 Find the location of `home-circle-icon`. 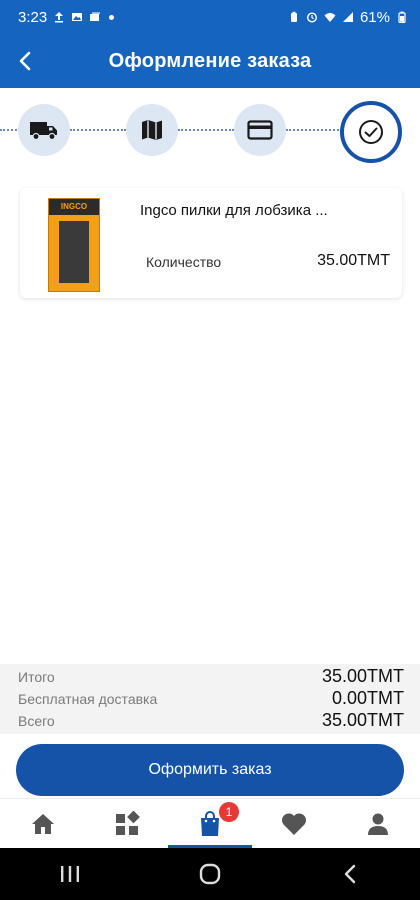

home-circle-icon is located at coordinates (210, 874).